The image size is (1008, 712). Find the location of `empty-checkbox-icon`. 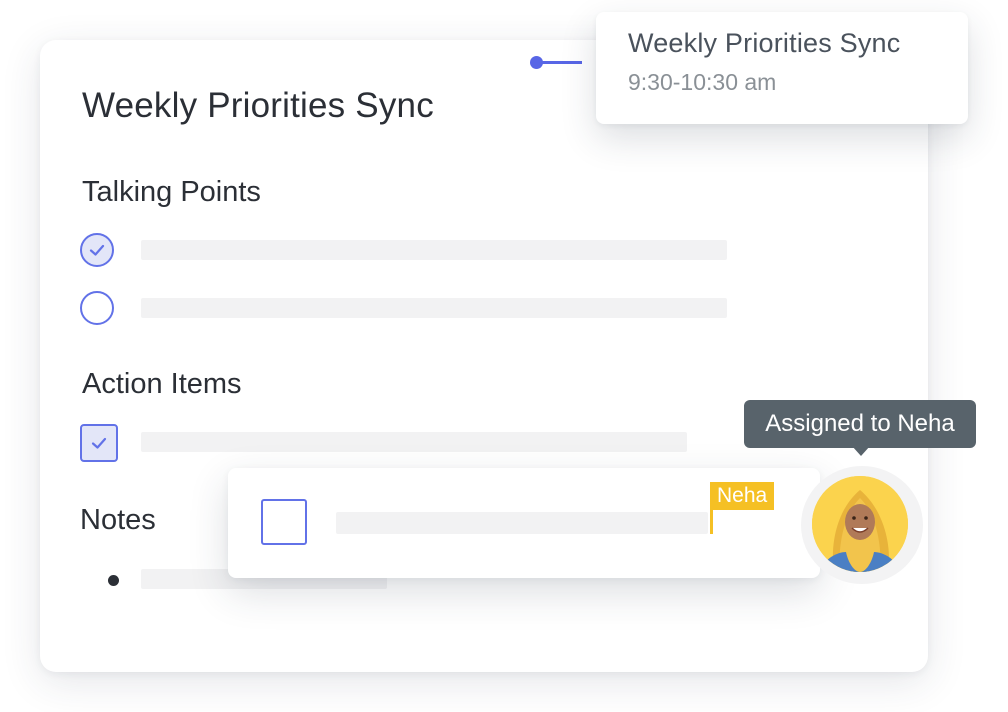

empty-checkbox-icon is located at coordinates (284, 522).